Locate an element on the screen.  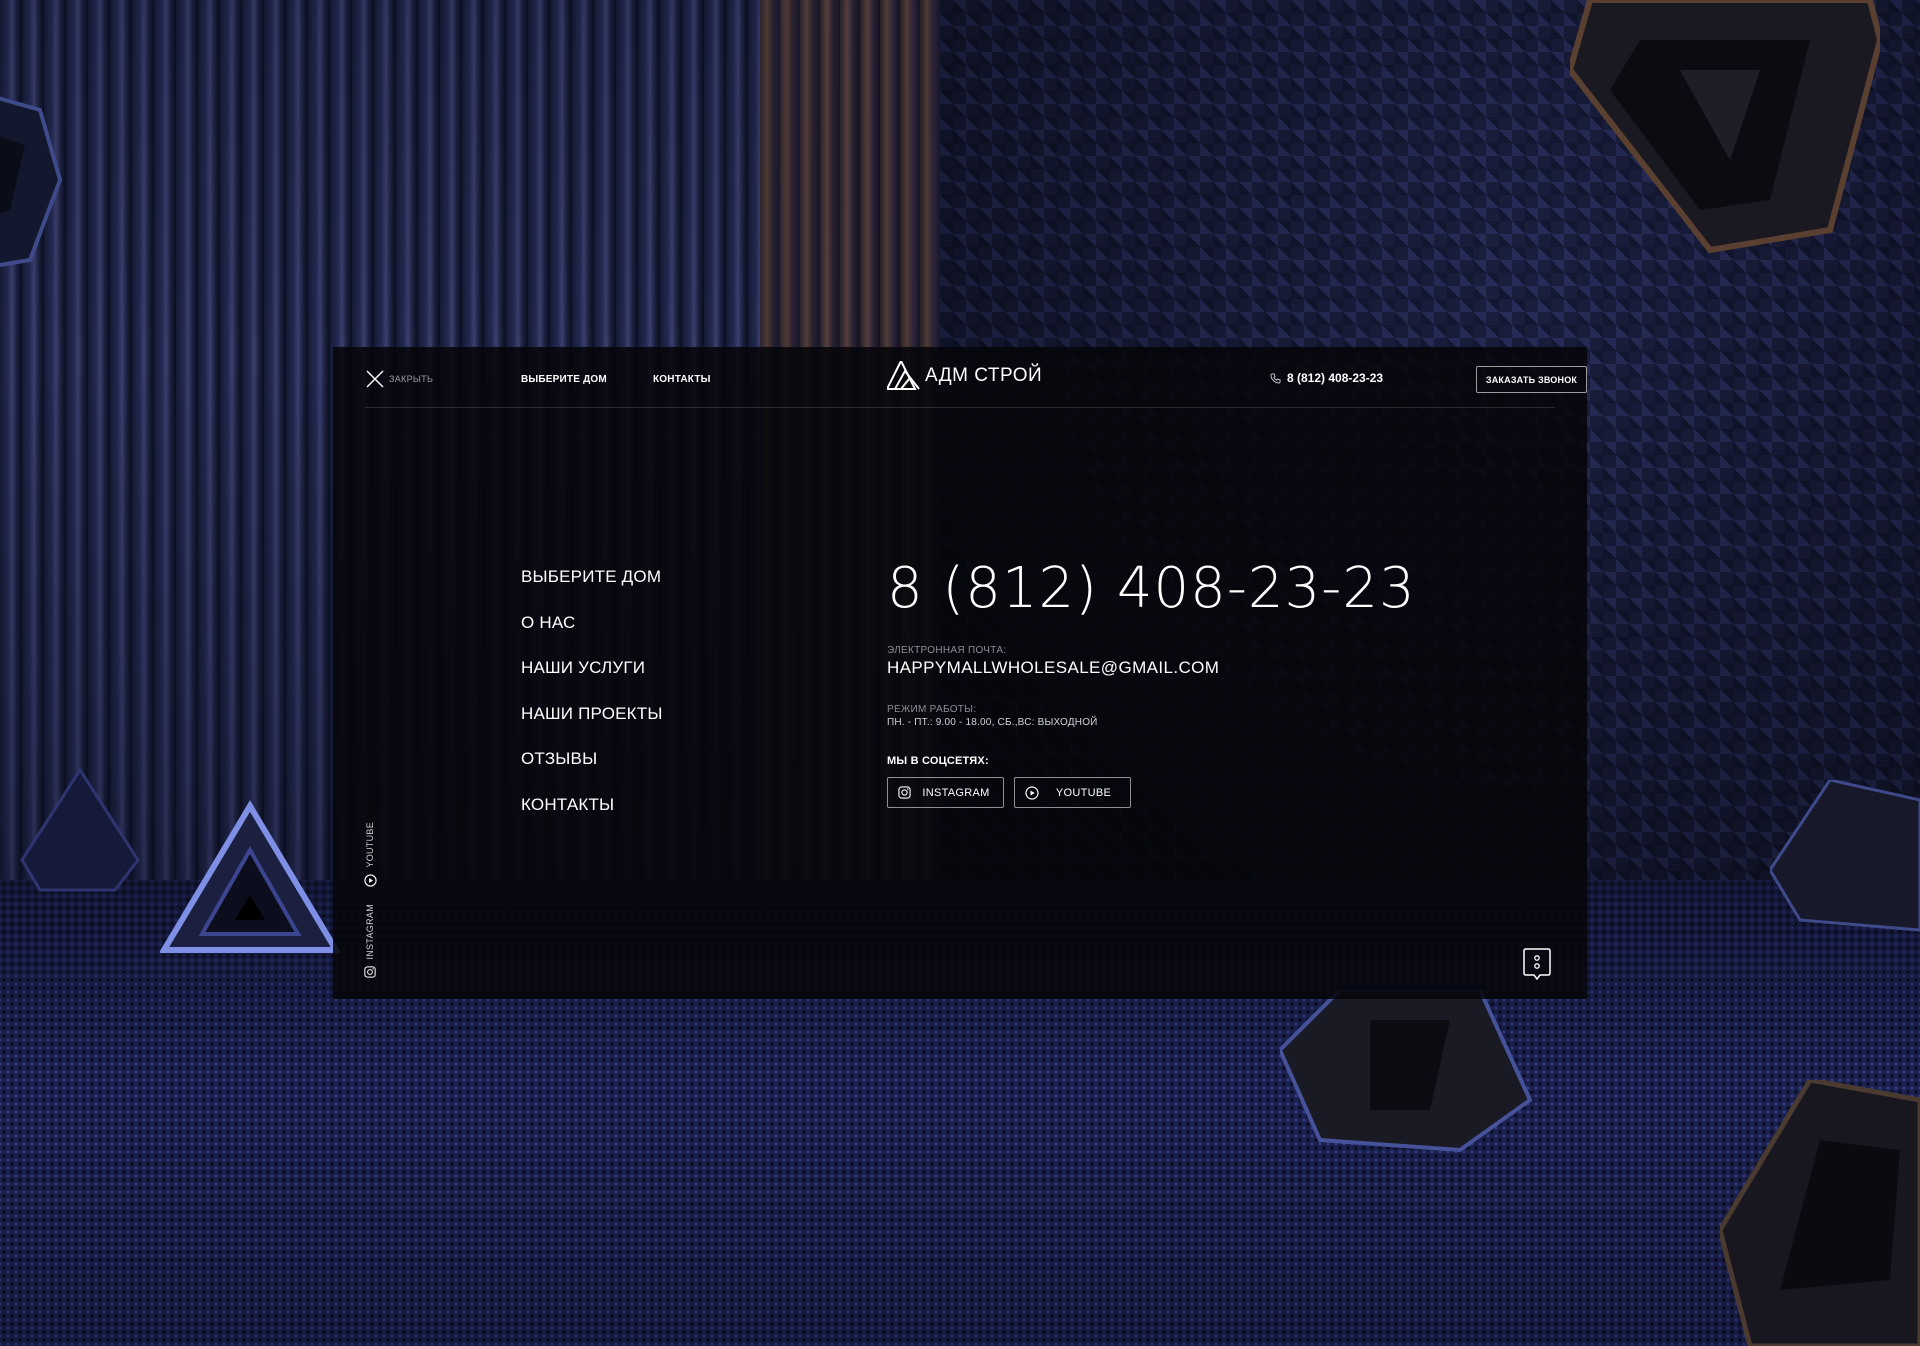
menu-item-projects: НАШИ ПРОЕКТЫ is located at coordinates (592, 727).